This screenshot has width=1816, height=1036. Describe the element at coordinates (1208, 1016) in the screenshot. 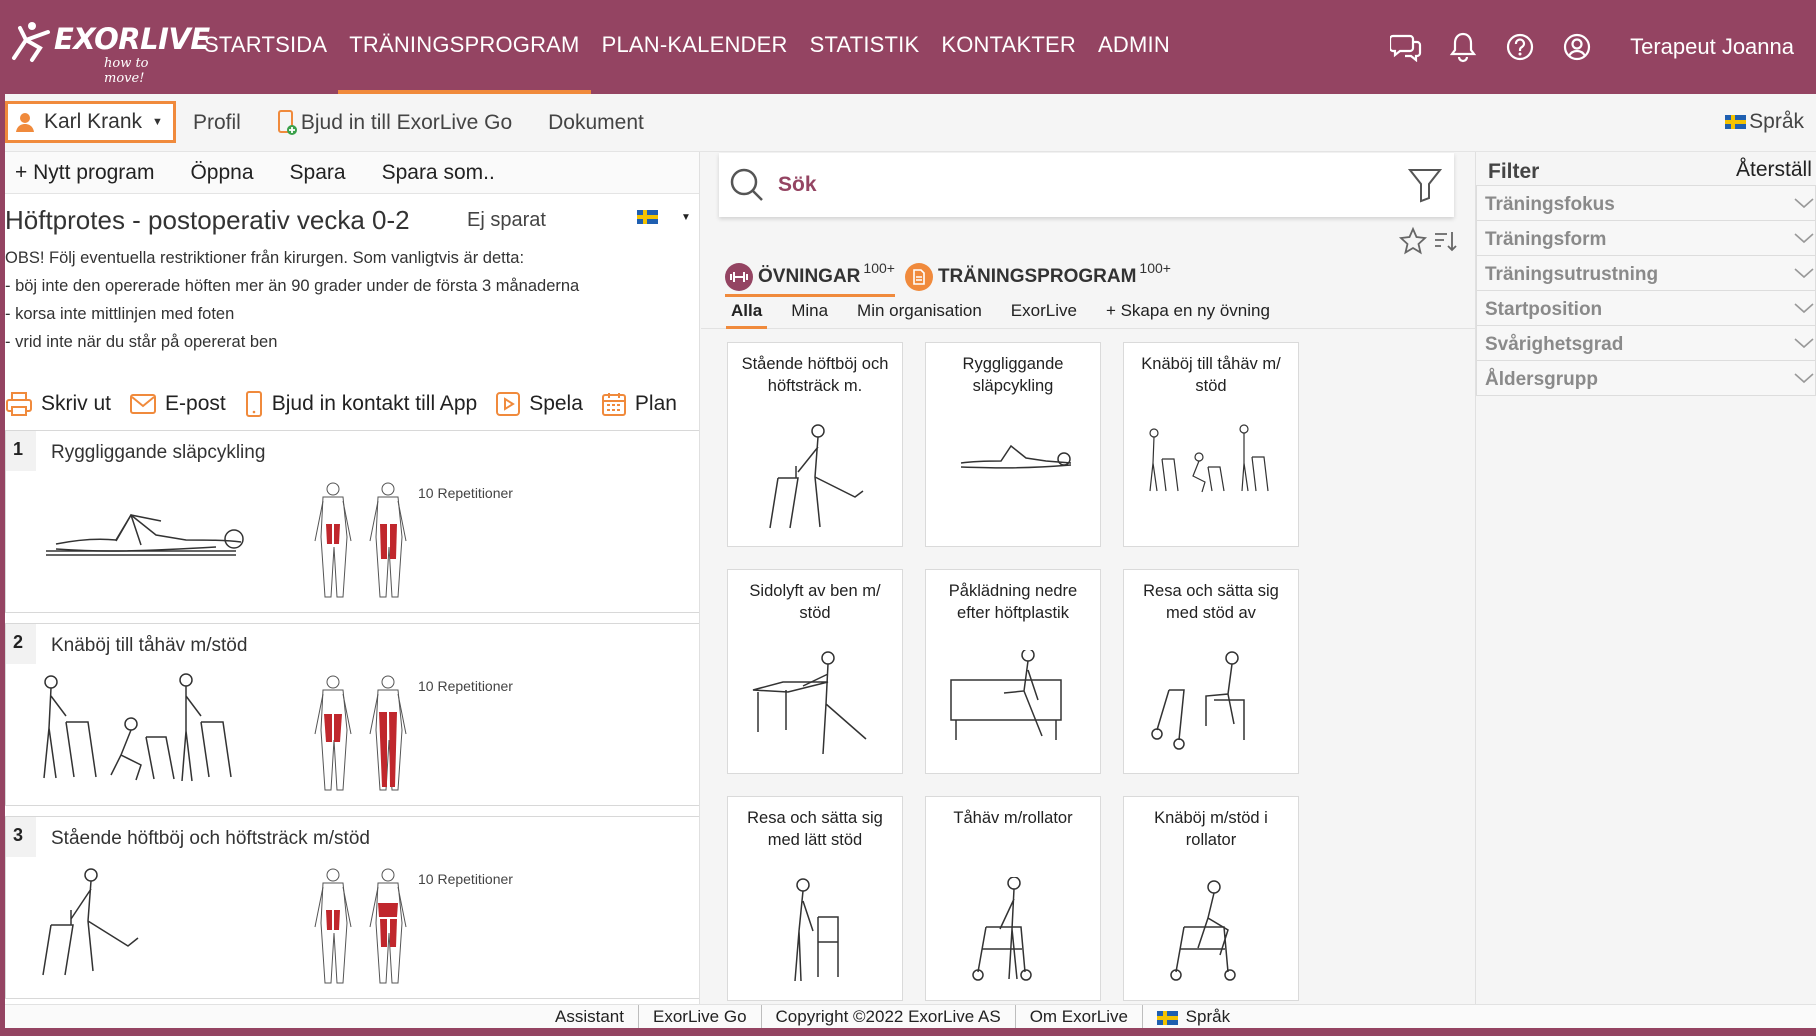

I see `footer-language-label: Språk` at that location.